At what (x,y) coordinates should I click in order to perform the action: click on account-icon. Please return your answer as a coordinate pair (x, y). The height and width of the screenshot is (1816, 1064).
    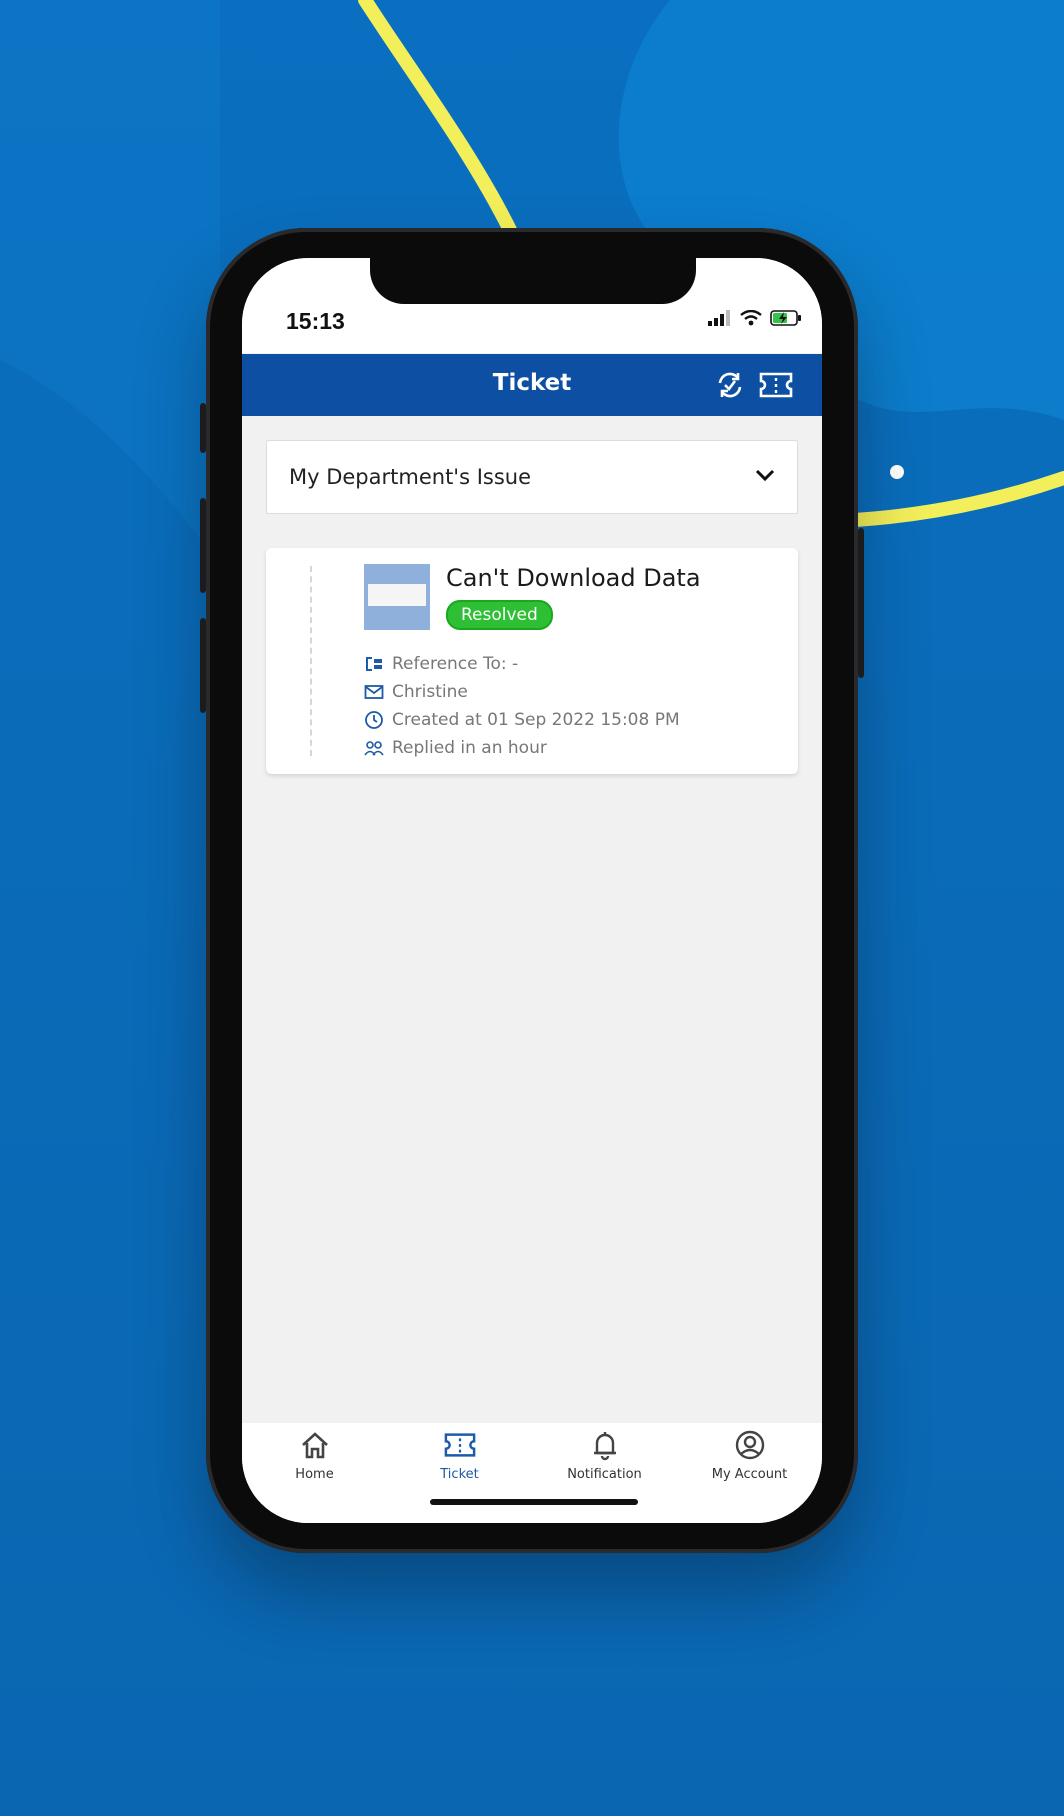
    Looking at the image, I should click on (749, 1445).